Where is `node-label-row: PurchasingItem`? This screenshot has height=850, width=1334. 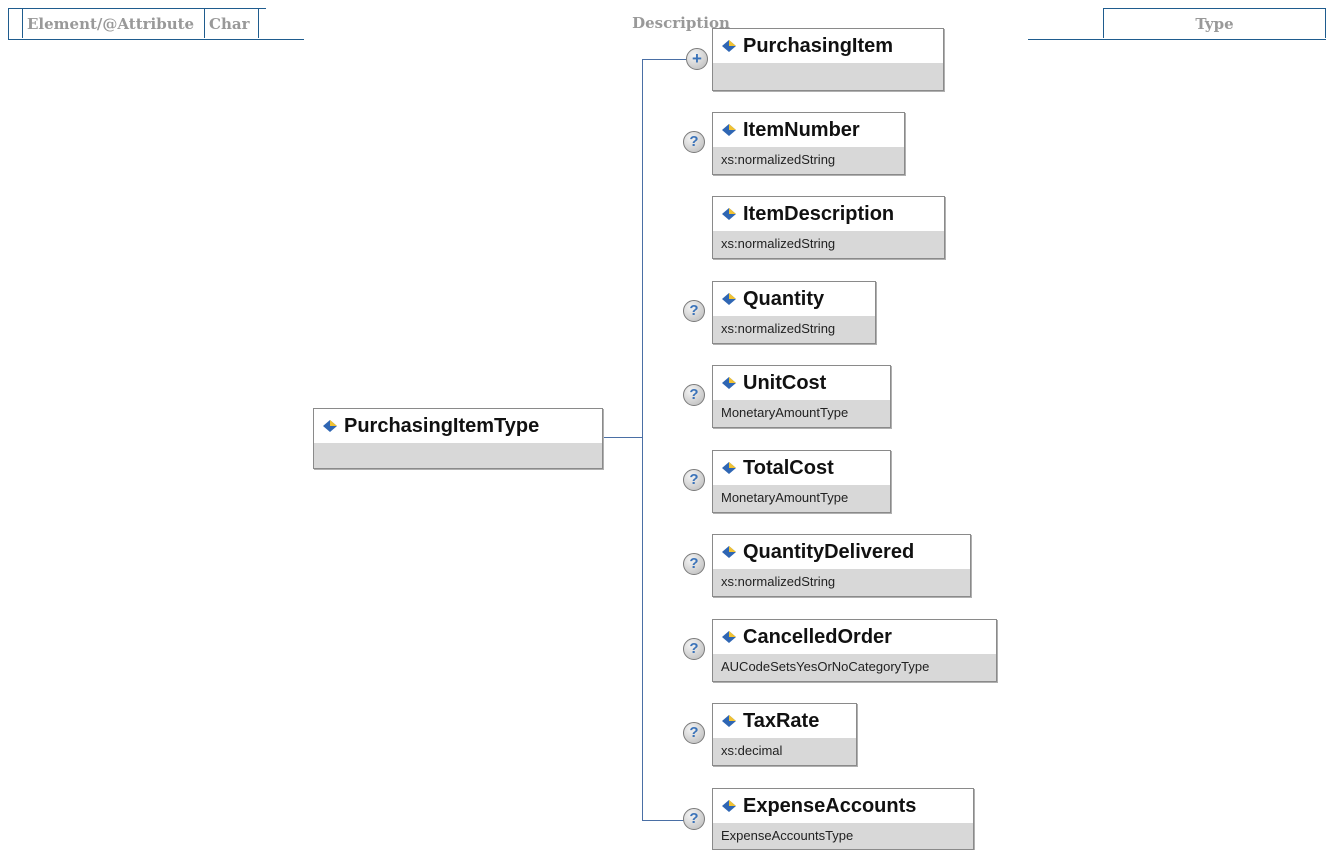 node-label-row: PurchasingItem is located at coordinates (828, 46).